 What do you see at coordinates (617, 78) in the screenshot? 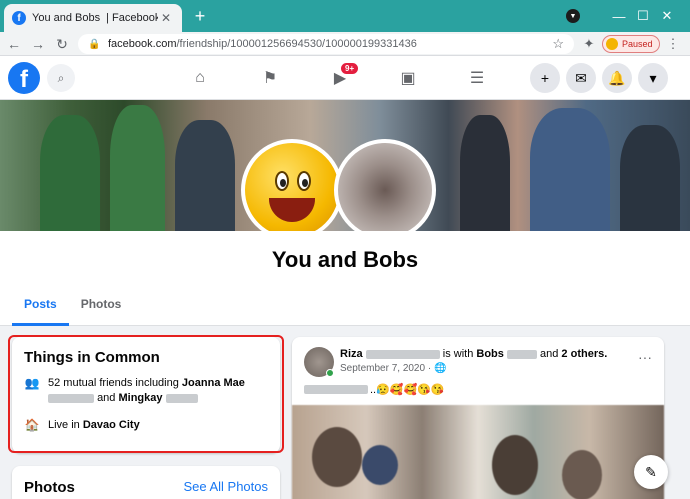
I see `notifications-bell-icon: 🔔` at bounding box center [617, 78].